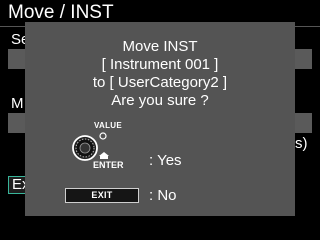 This screenshot has height=240, width=320. What do you see at coordinates (301, 143) in the screenshot?
I see `right-text: s)` at bounding box center [301, 143].